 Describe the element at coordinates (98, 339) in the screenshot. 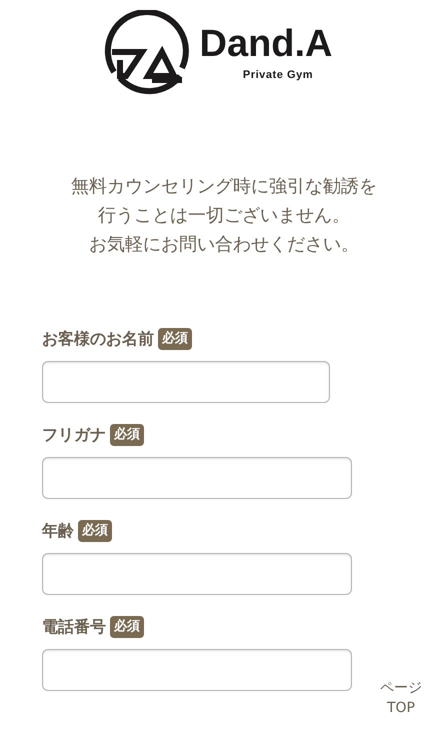

I see `field-label: お客様のお名前` at that location.